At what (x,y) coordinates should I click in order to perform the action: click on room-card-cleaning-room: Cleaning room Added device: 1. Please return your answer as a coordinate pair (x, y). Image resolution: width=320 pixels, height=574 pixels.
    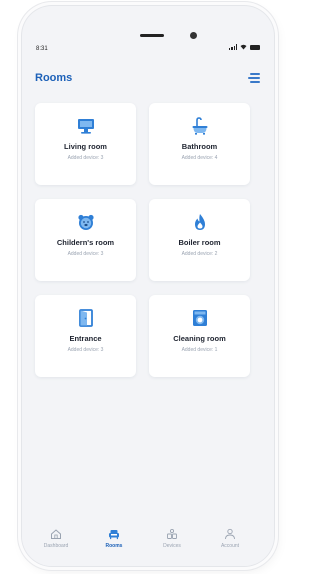
    Looking at the image, I should click on (199, 336).